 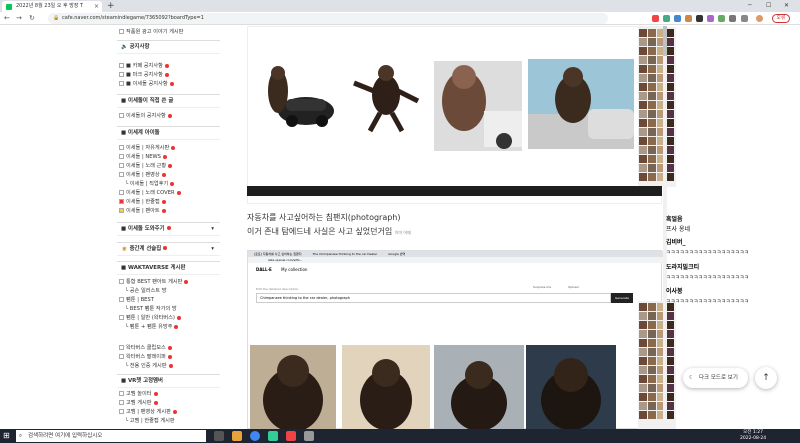 I want to click on profile-error-badge: 오류, so click(x=781, y=18).